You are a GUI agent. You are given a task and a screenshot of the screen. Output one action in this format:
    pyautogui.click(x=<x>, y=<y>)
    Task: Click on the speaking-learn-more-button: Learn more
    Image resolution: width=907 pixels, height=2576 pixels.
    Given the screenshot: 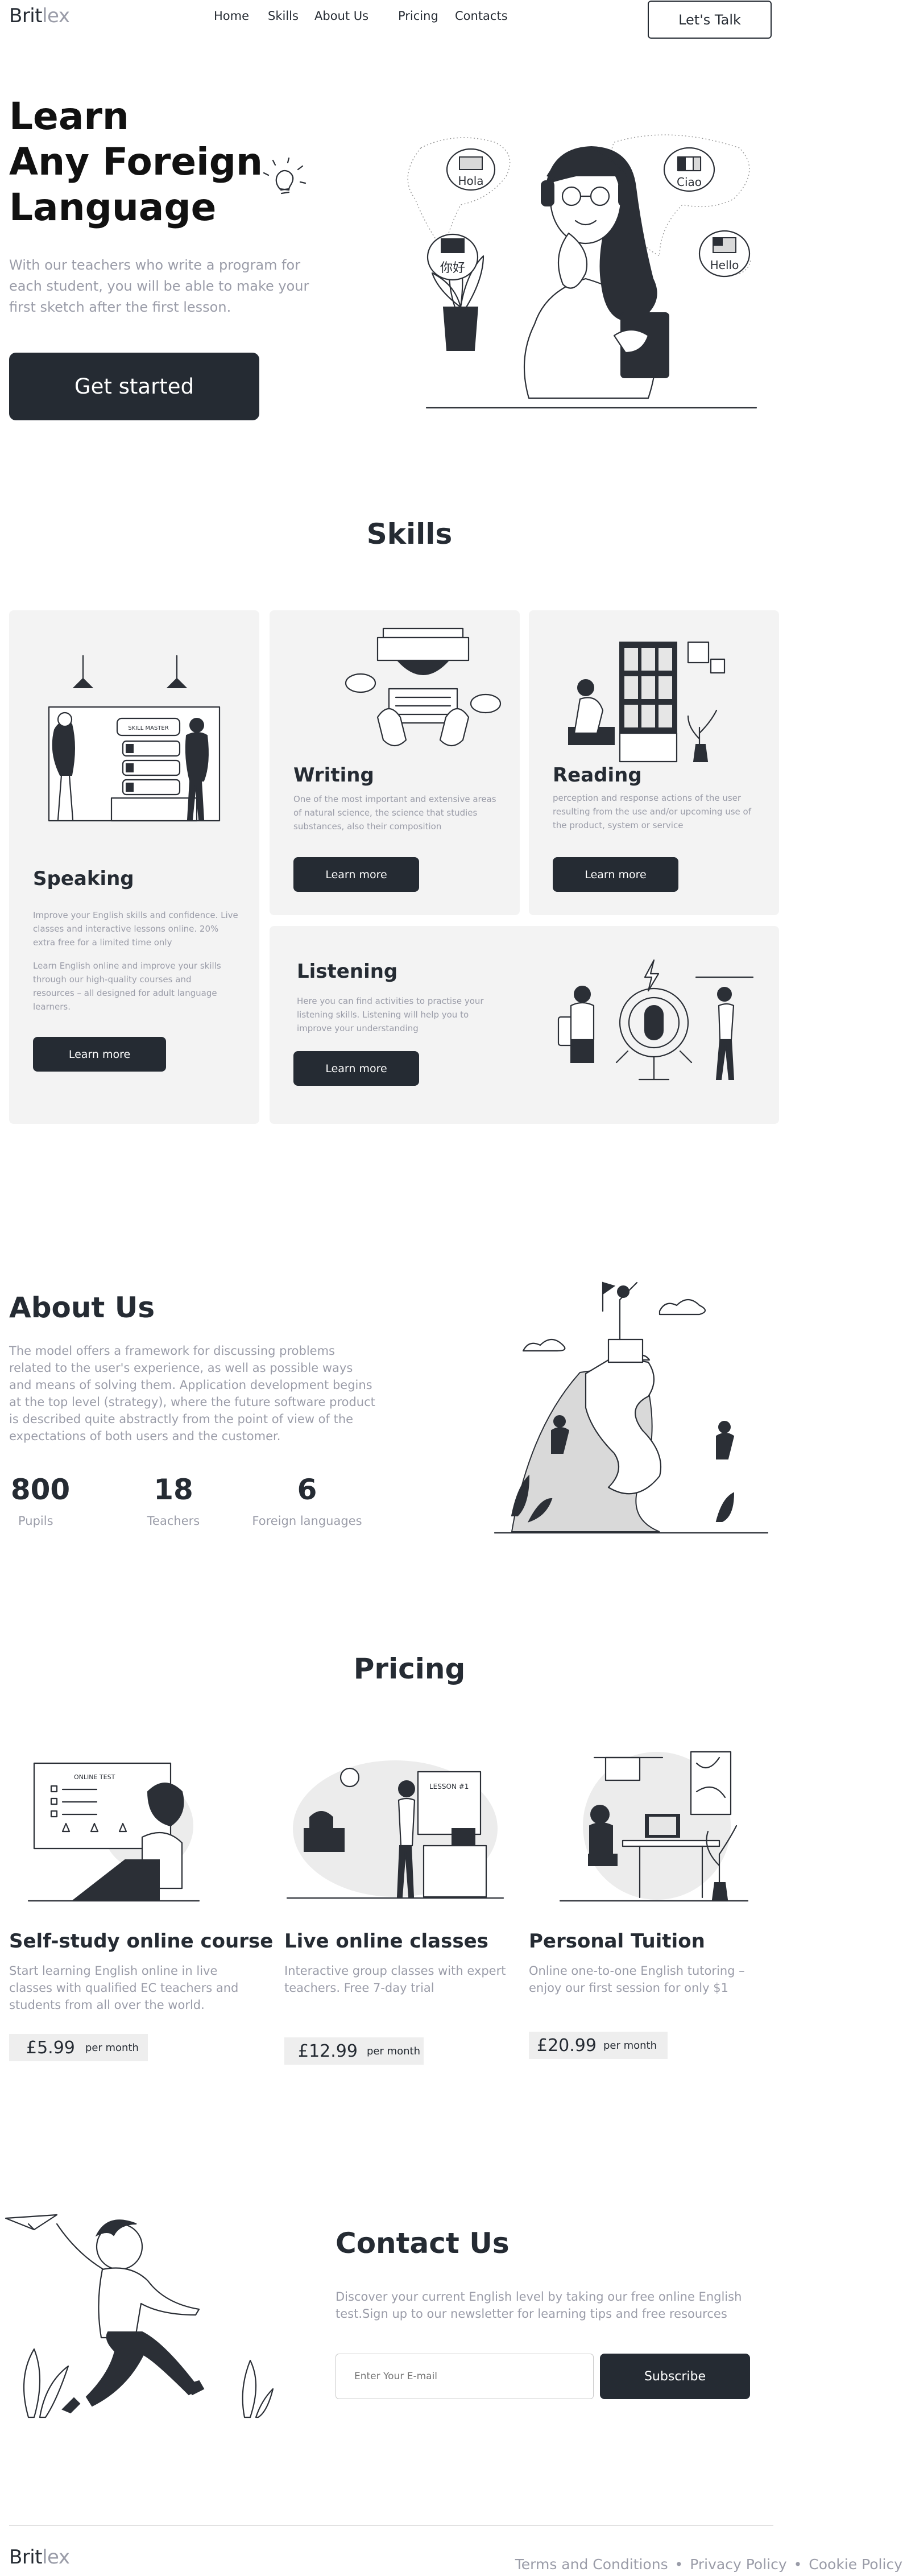 What is the action you would take?
    pyautogui.click(x=100, y=1054)
    